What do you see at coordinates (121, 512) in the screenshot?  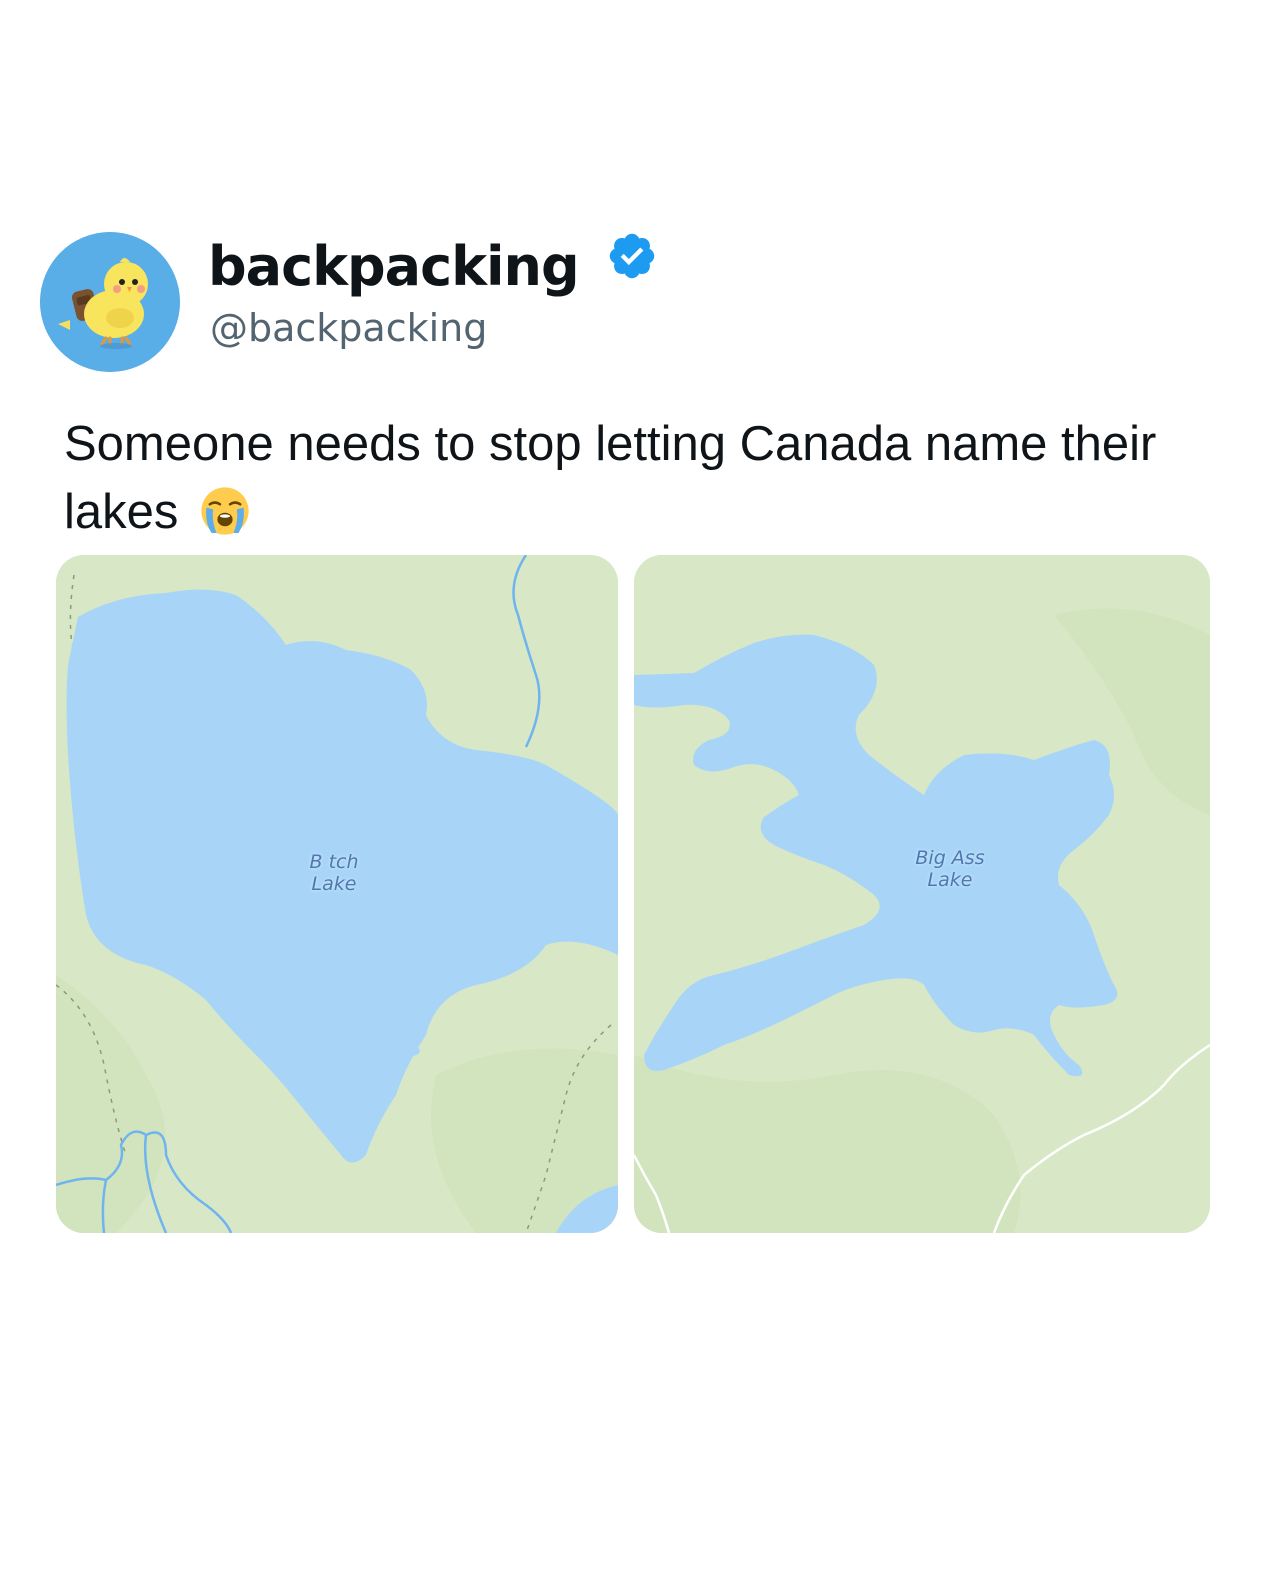 I see `post-text-line2: lakes` at bounding box center [121, 512].